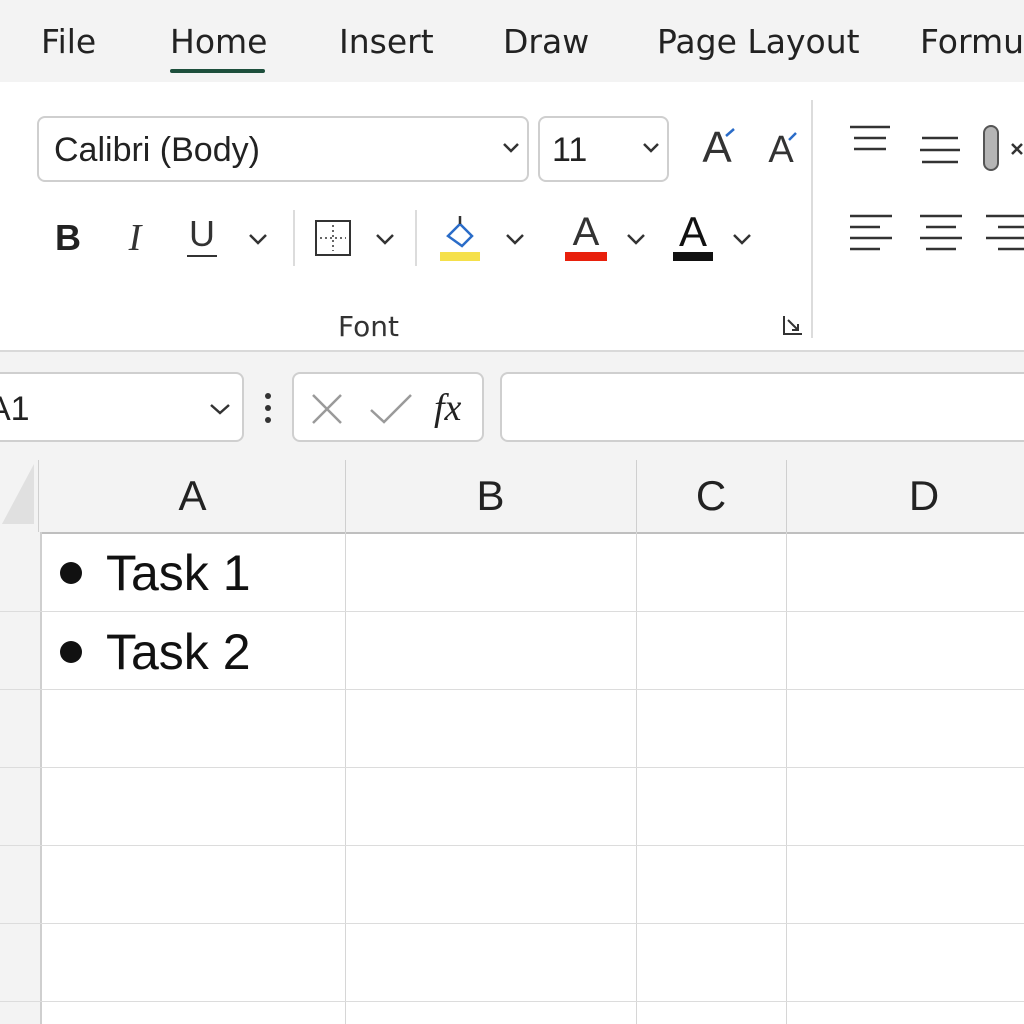 This screenshot has height=1024, width=1024. Describe the element at coordinates (717, 148) in the screenshot. I see `increase-font-size-button: A` at that location.